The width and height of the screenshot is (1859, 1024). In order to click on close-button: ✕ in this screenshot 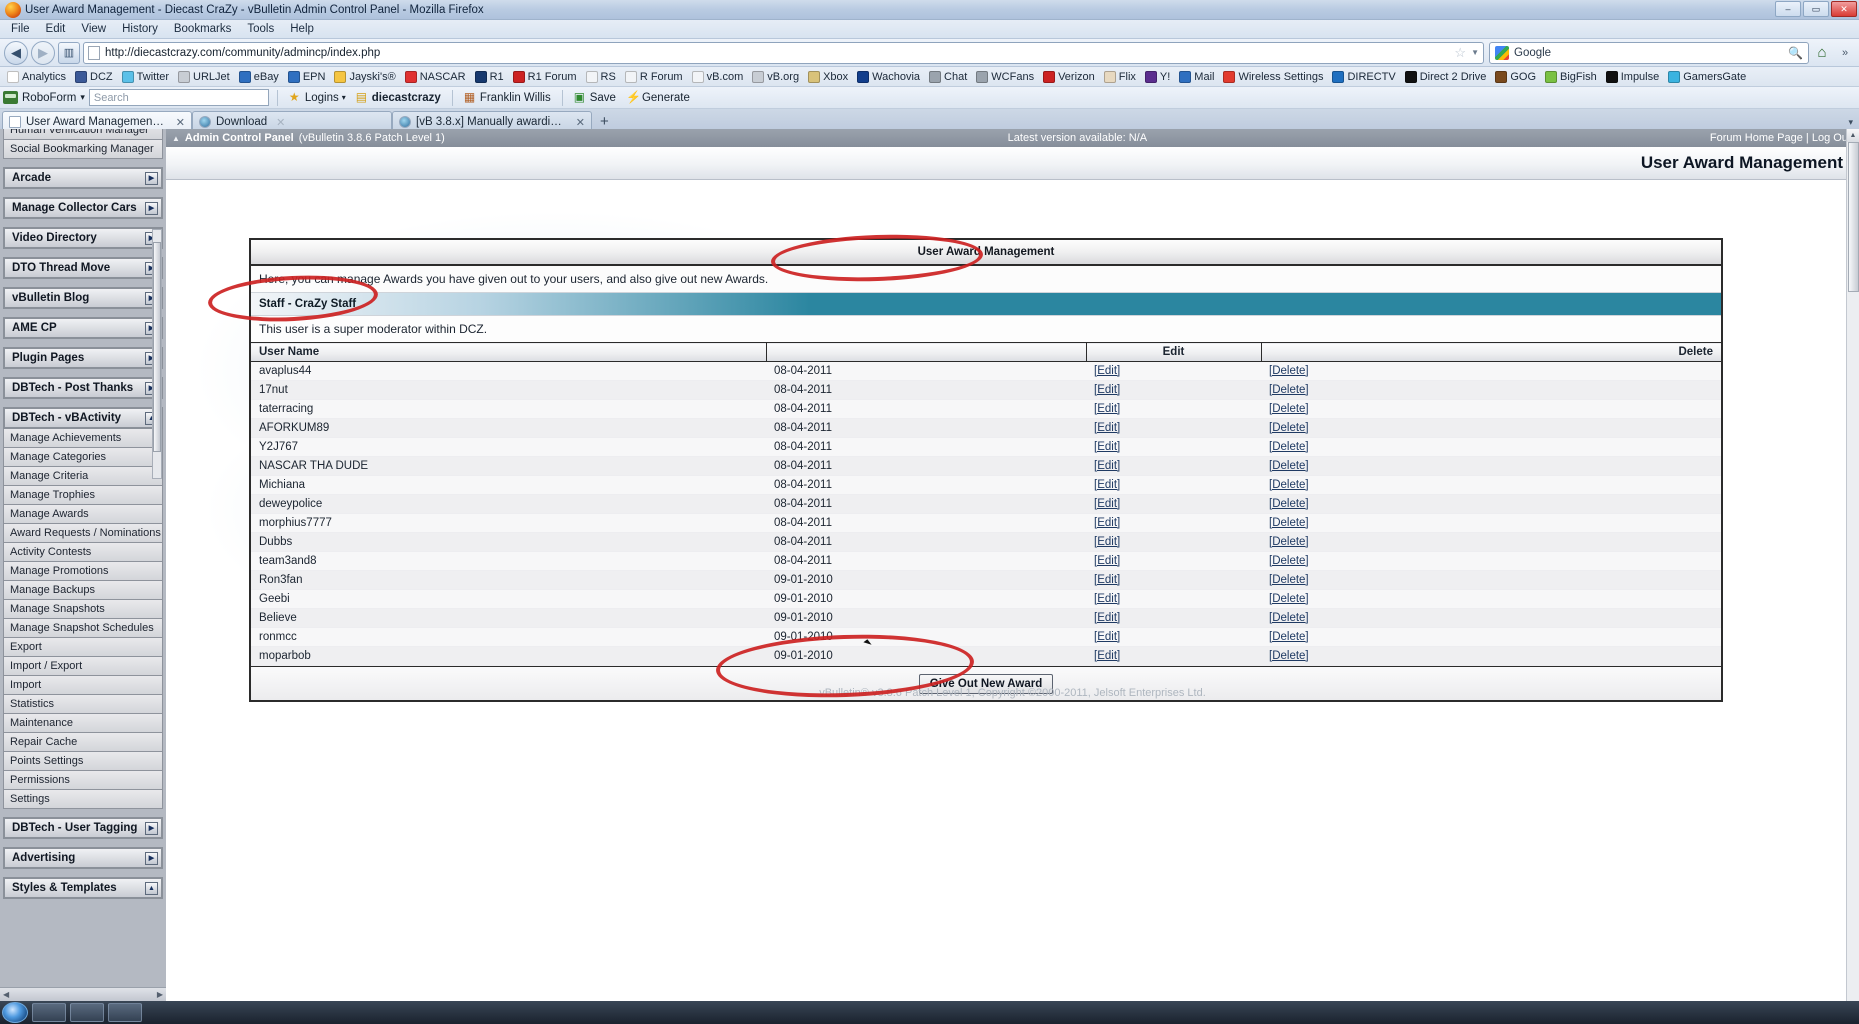, I will do `click(1844, 9)`.